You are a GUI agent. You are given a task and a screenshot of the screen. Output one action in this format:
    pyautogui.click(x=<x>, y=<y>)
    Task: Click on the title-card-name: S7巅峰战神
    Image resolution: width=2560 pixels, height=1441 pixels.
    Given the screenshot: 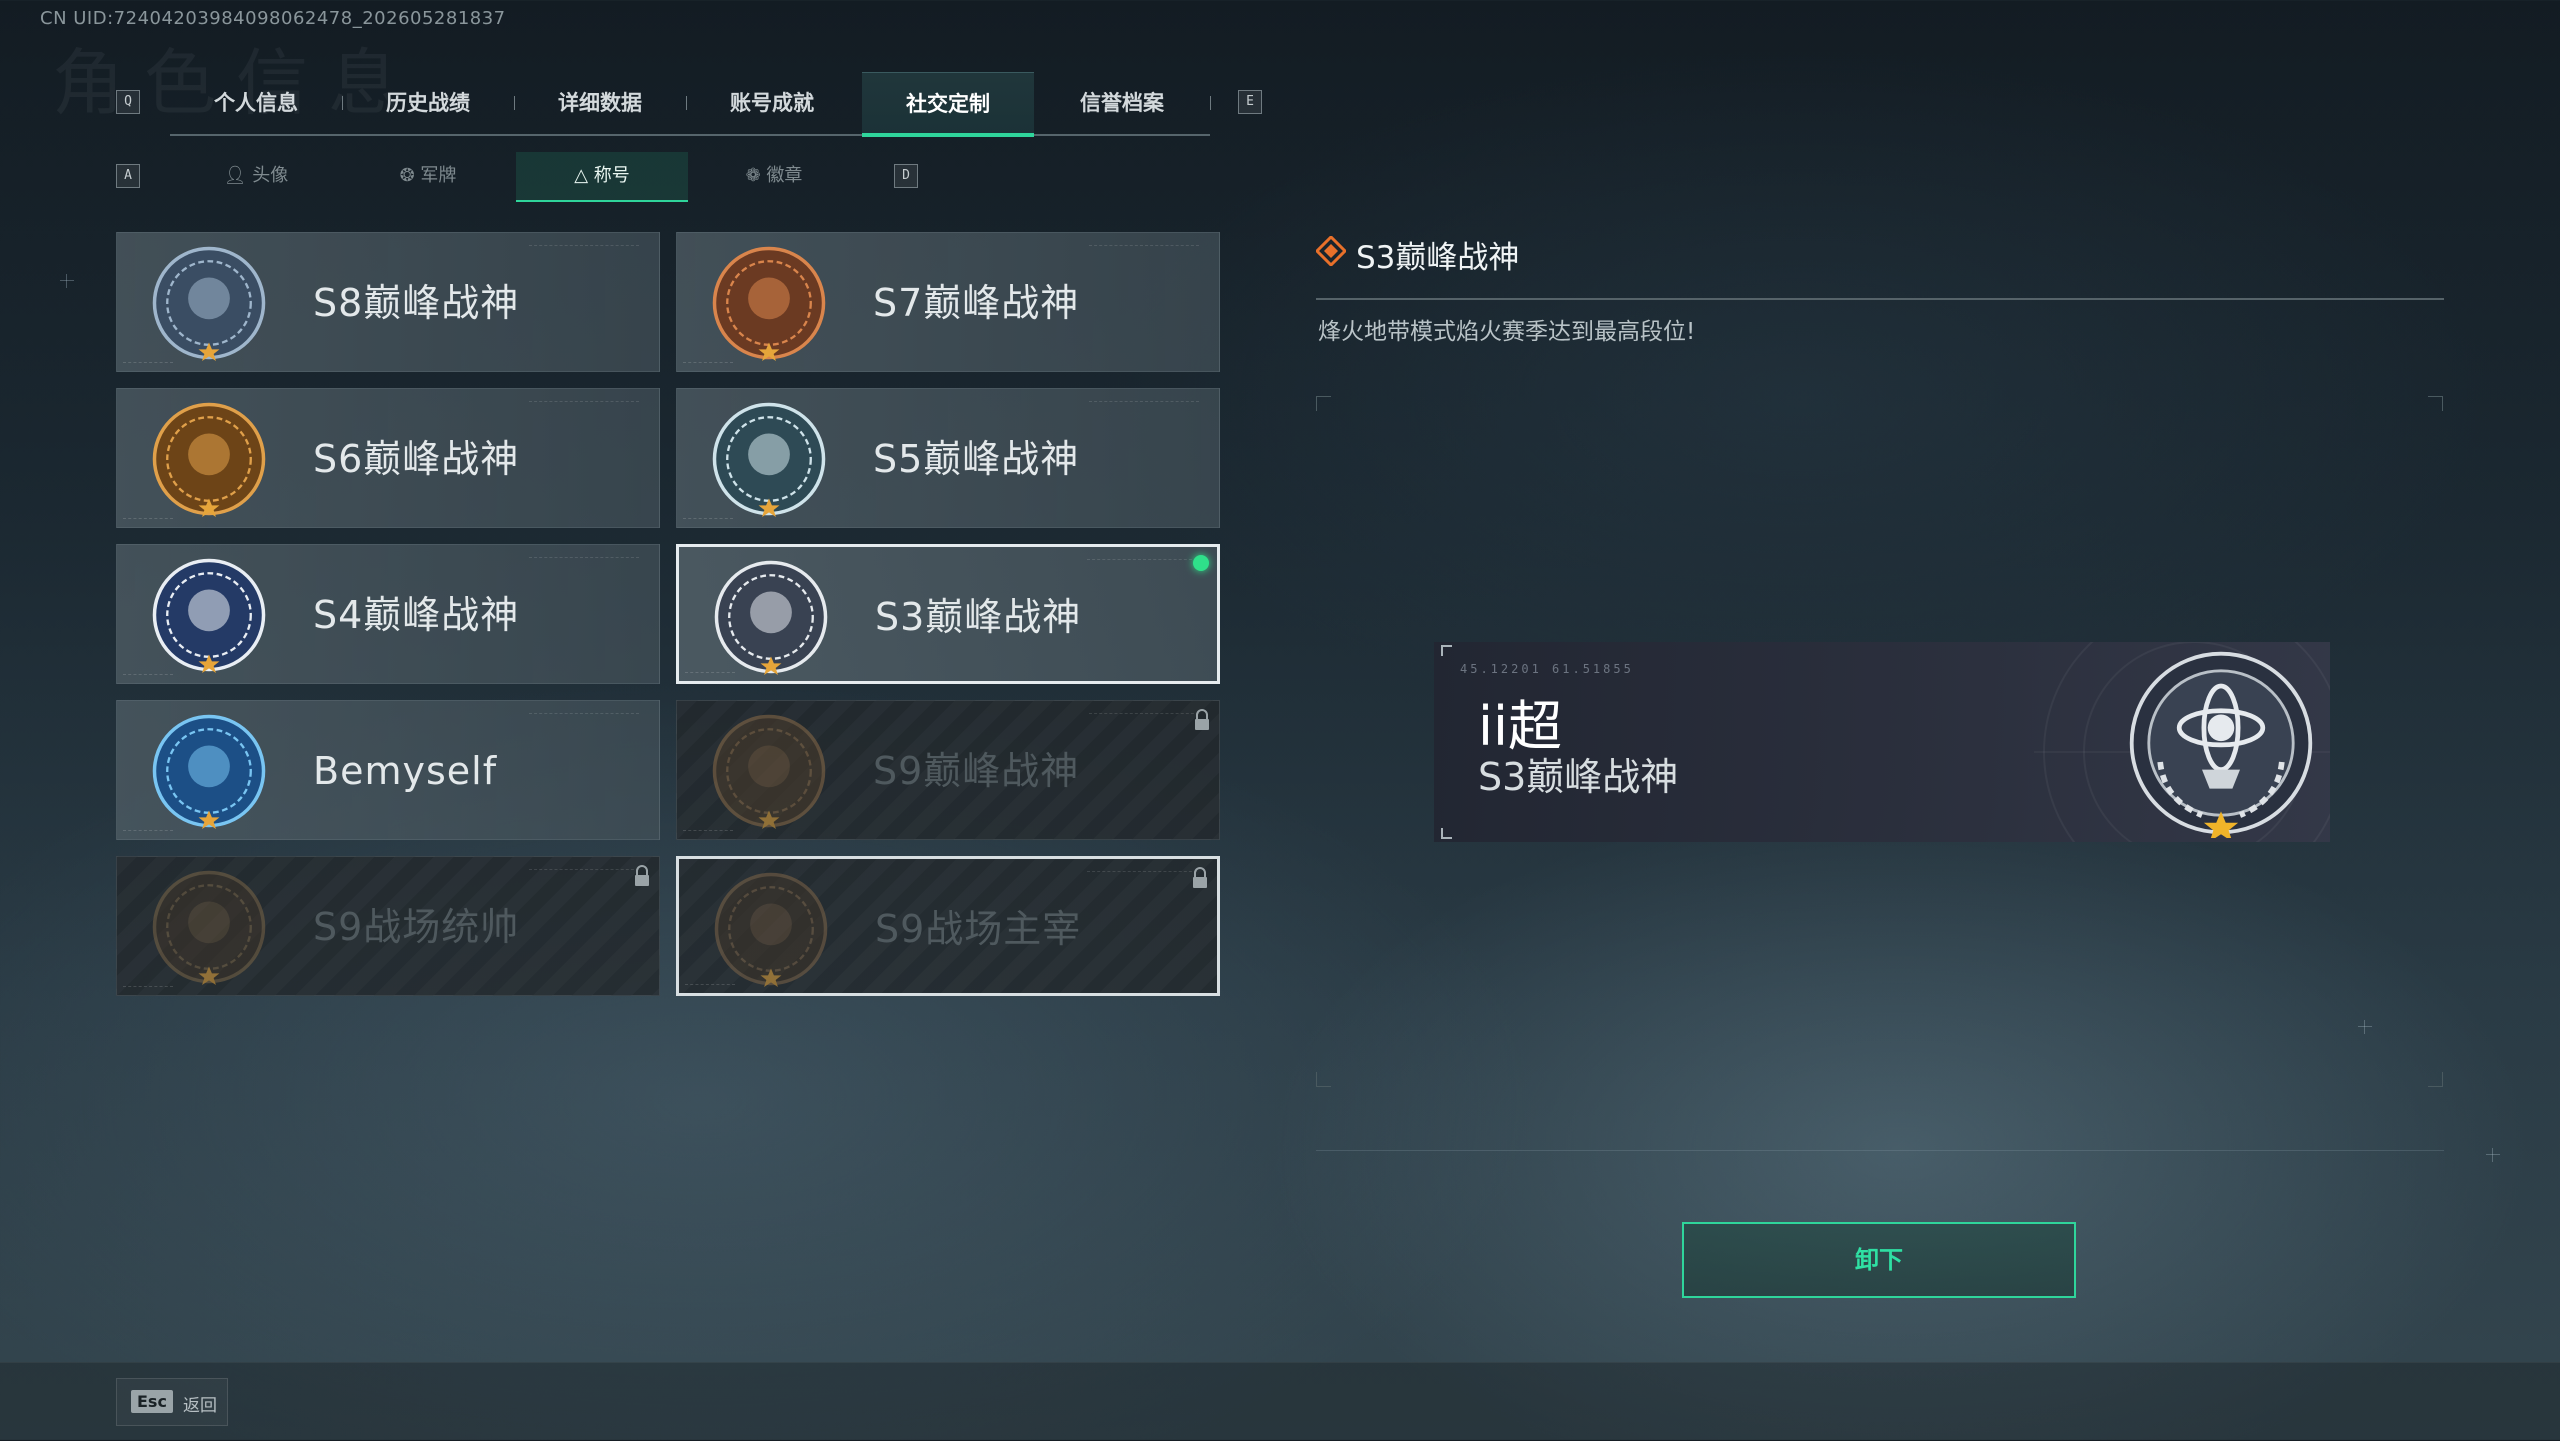 What is the action you would take?
    pyautogui.click(x=976, y=303)
    